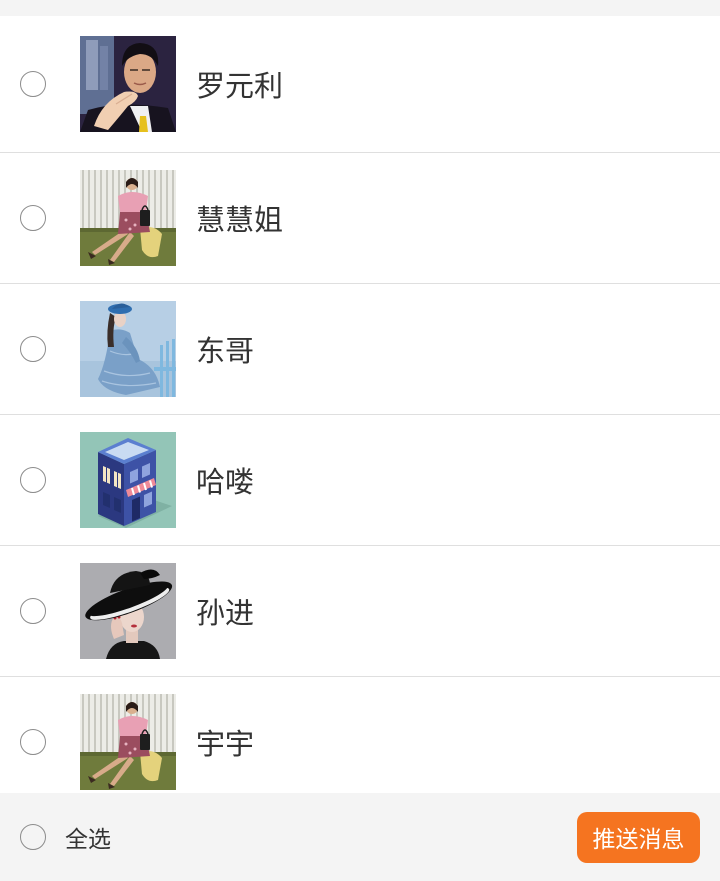  I want to click on select-all-label: 全选, so click(88, 837).